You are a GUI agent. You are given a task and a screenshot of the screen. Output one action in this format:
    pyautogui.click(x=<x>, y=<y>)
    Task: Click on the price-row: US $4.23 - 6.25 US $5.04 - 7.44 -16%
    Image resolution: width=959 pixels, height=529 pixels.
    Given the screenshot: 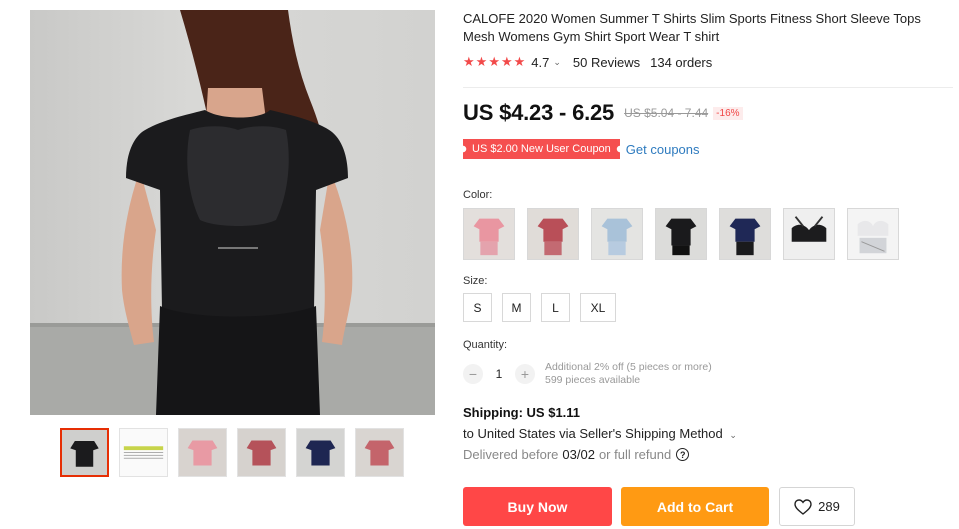 What is the action you would take?
    pyautogui.click(x=603, y=113)
    